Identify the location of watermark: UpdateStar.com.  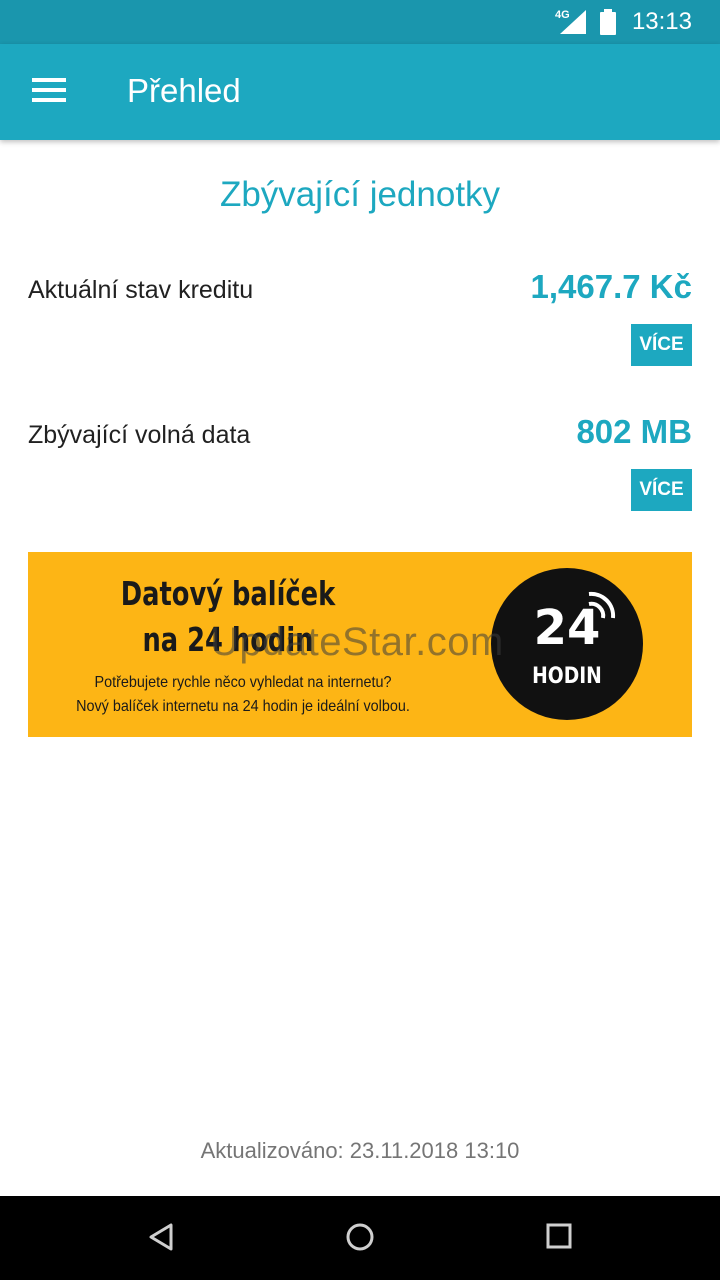
(357, 642).